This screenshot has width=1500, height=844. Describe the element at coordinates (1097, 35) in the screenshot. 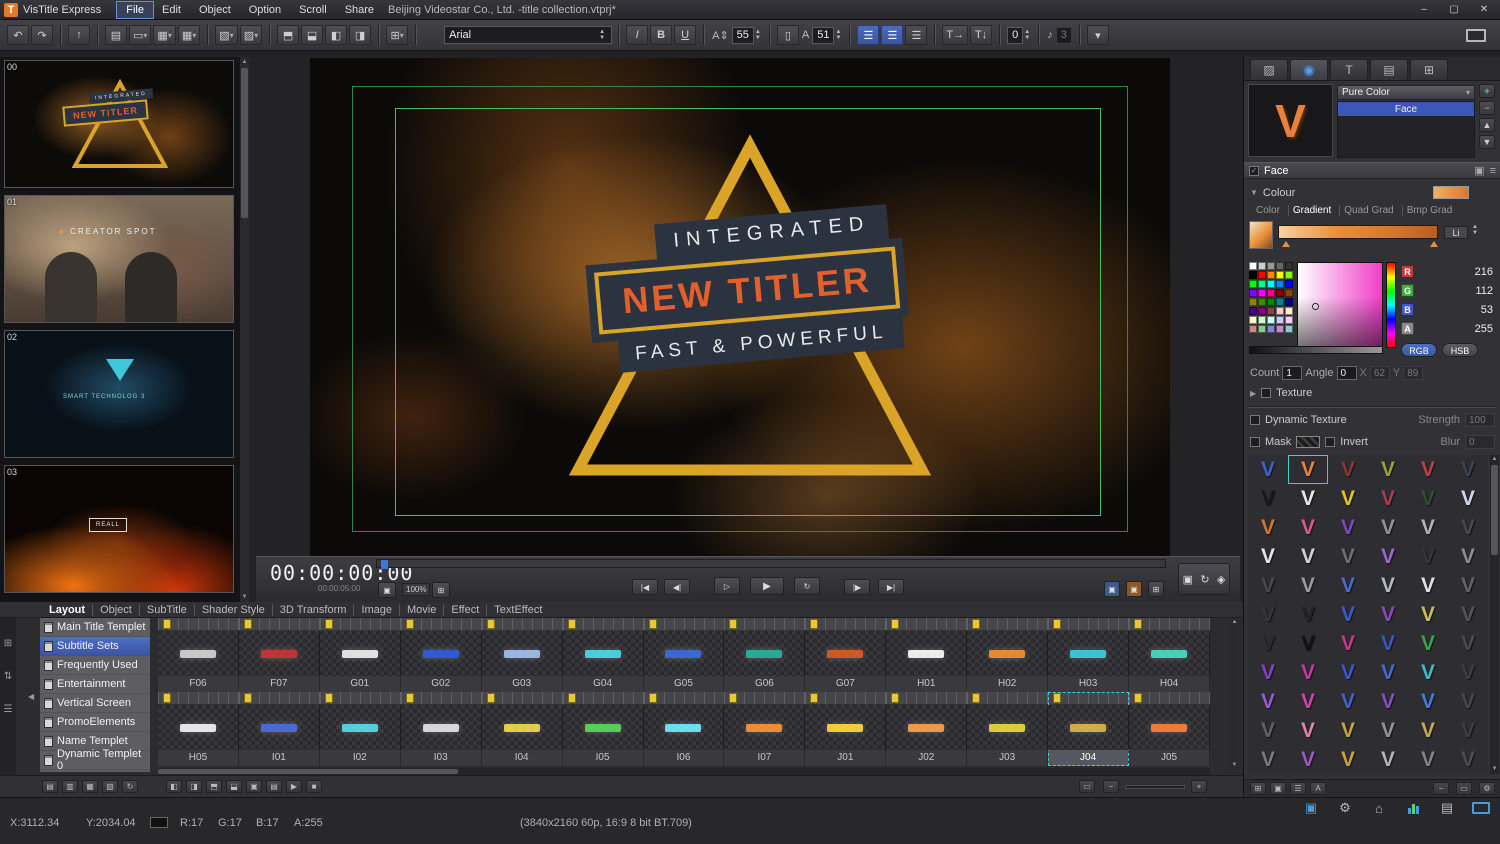

I see `more-options-dropdown: ▾` at that location.